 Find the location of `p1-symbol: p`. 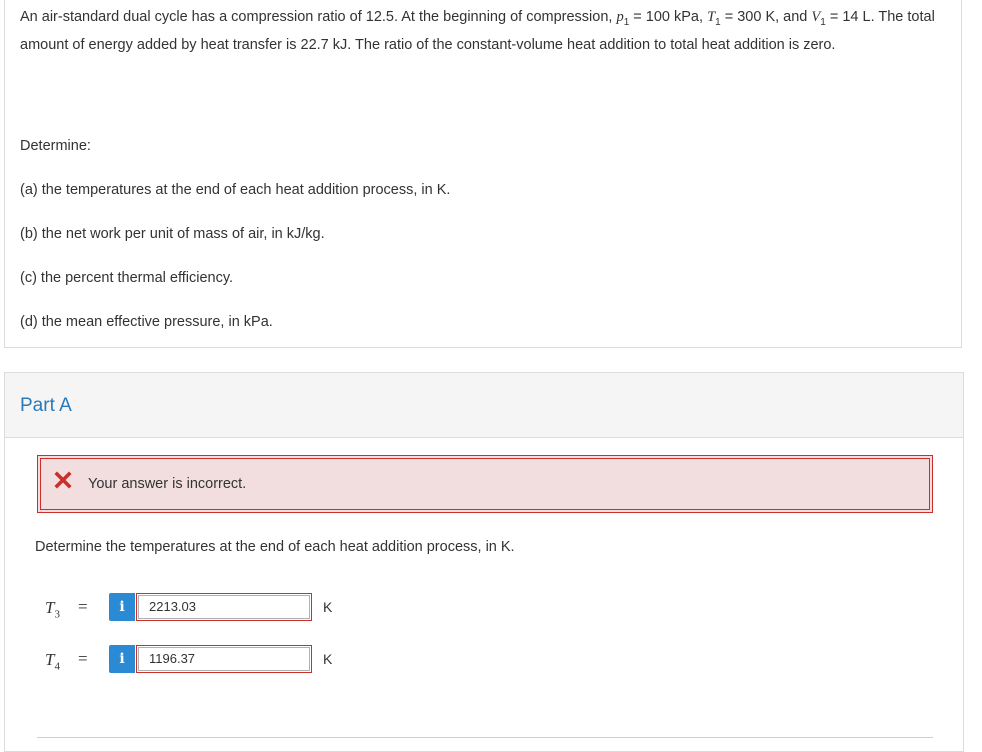

p1-symbol: p is located at coordinates (620, 17).